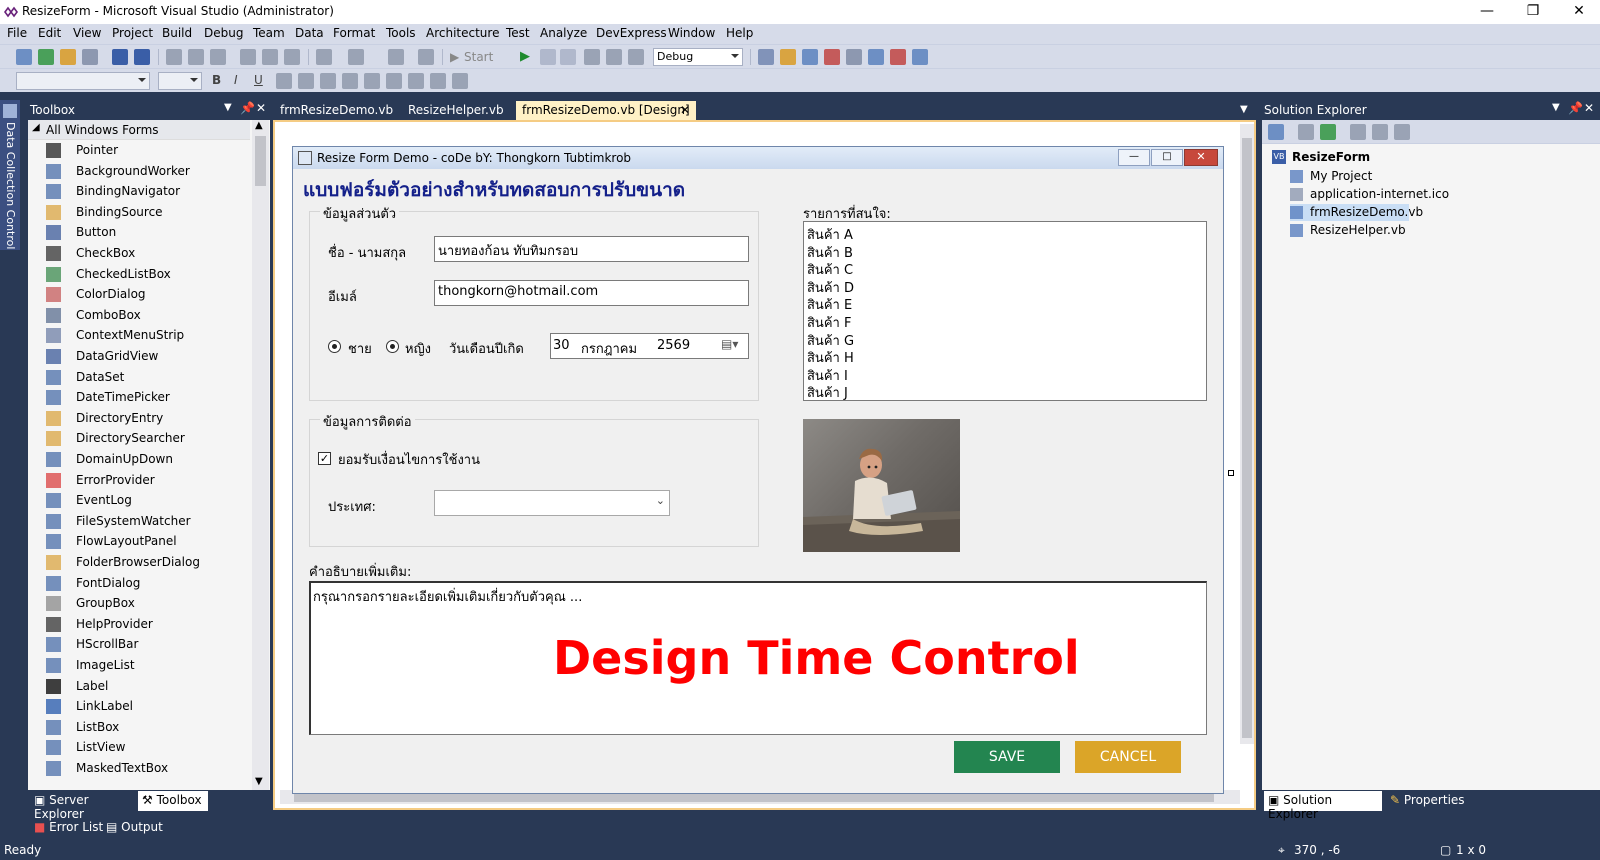  I want to click on email-input: thongkorn@hotmail.com, so click(591, 293).